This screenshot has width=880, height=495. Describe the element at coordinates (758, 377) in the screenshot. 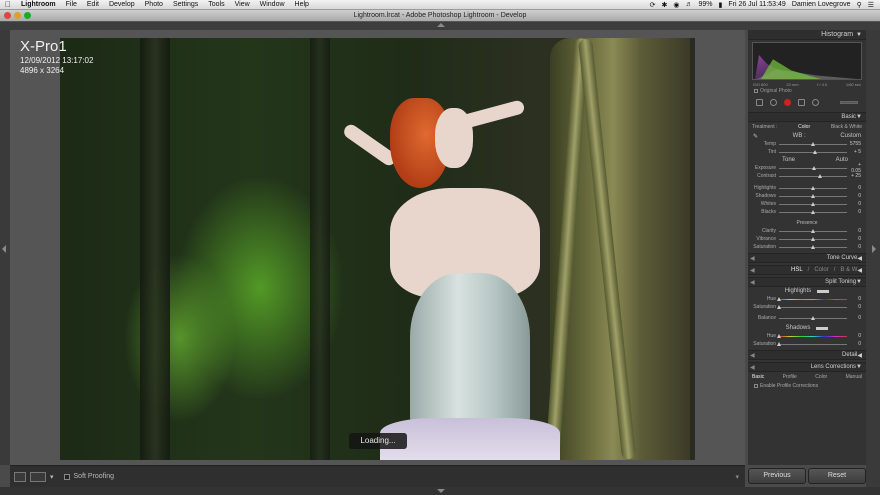

I see `lens-tab-basic: Basic` at that location.